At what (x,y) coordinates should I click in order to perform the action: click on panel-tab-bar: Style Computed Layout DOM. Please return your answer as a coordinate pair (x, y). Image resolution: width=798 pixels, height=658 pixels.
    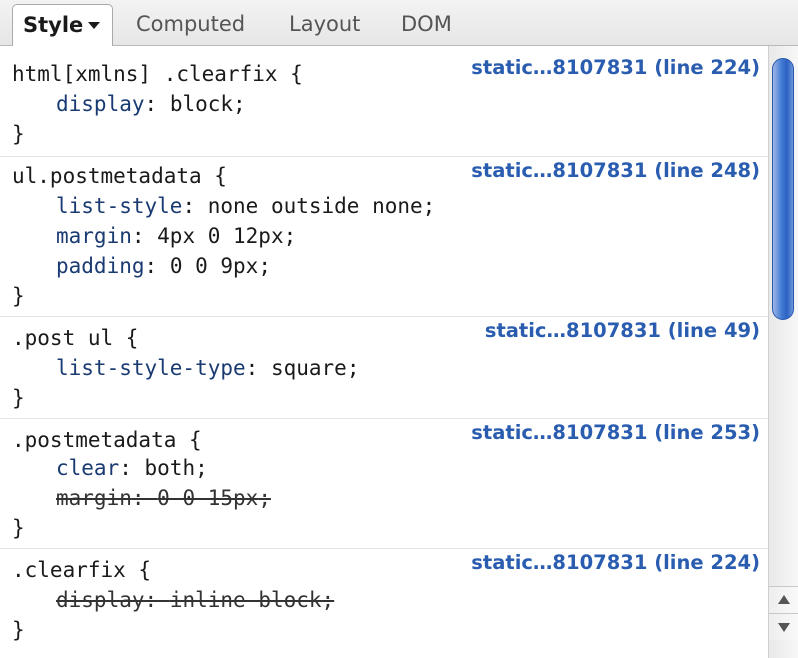
    Looking at the image, I should click on (399, 23).